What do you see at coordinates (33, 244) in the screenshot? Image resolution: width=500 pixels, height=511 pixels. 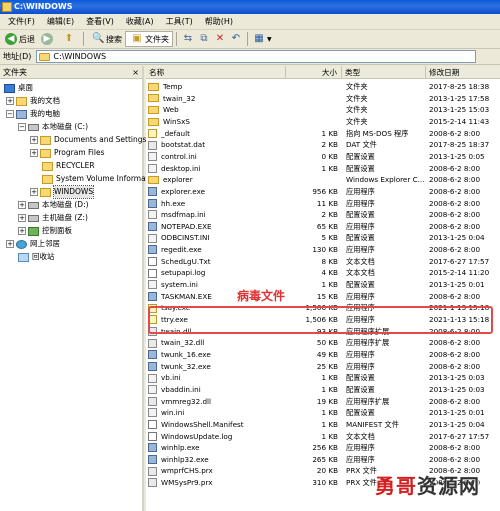 I see `tree-item-network: + 网上邻居` at bounding box center [33, 244].